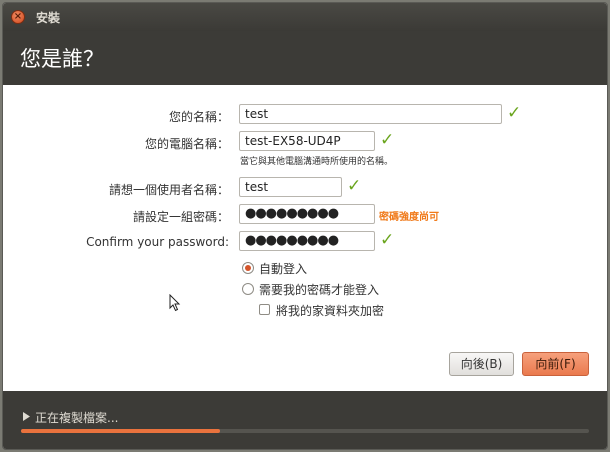  What do you see at coordinates (198, 117) in the screenshot?
I see `name-label: 您的名稱：` at bounding box center [198, 117].